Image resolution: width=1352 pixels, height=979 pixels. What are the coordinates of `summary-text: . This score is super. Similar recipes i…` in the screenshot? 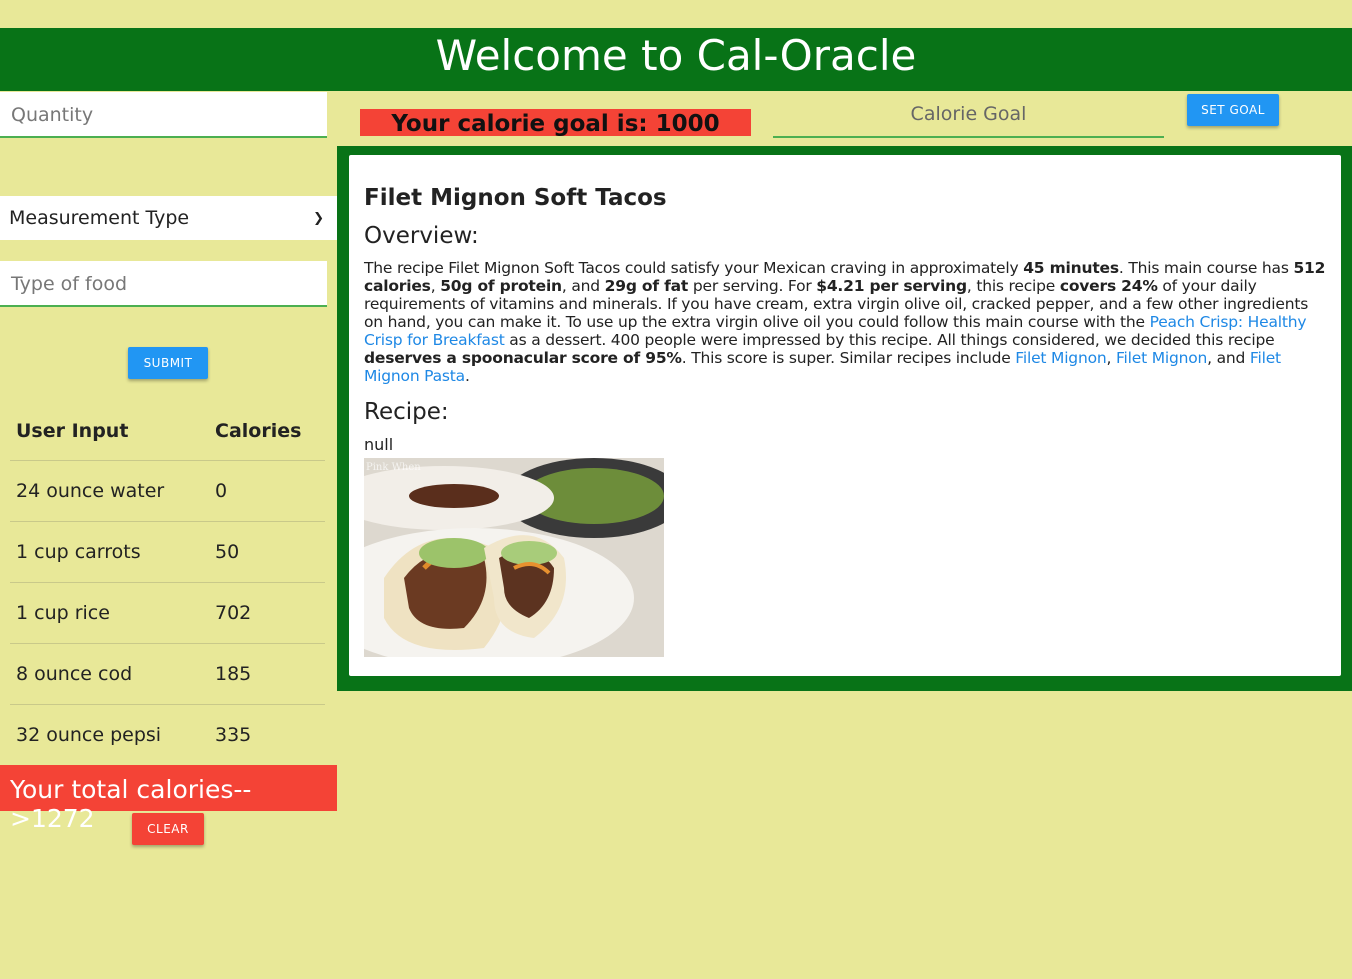 It's located at (848, 358).